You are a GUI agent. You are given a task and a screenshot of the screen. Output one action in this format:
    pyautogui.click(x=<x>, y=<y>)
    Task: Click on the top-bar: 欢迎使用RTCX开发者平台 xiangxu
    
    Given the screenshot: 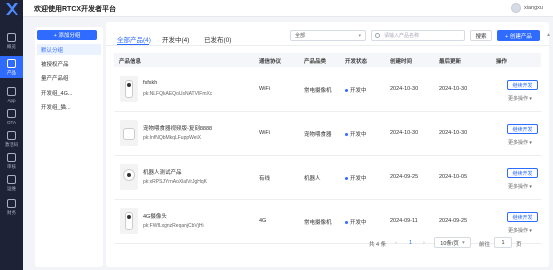 What is the action you would take?
    pyautogui.click(x=288, y=8)
    